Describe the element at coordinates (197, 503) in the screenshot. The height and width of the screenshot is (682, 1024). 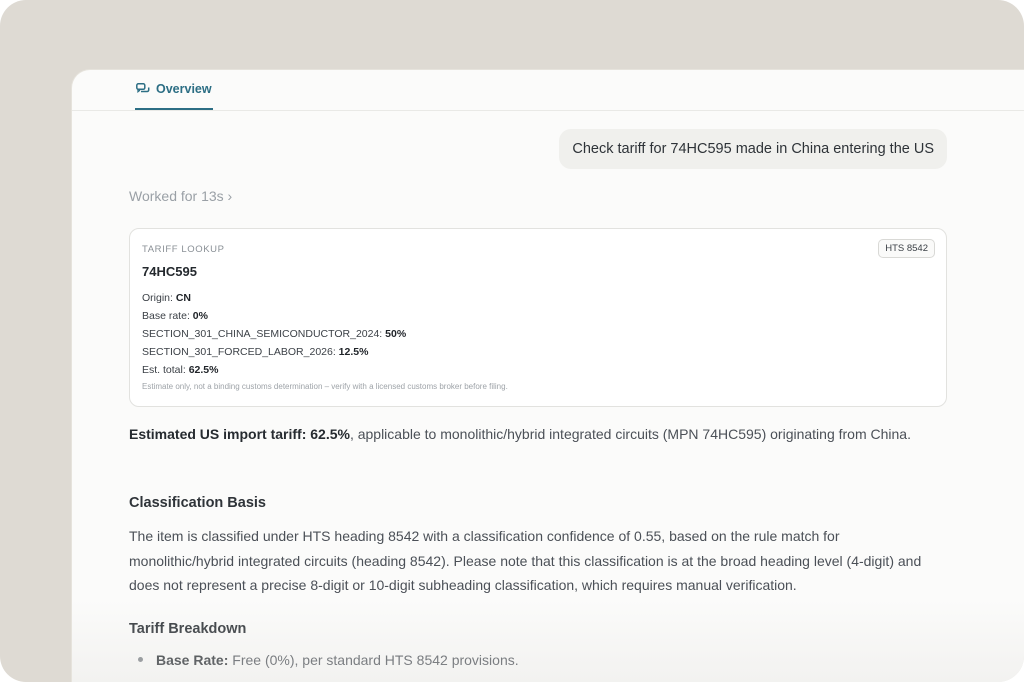
I see `classification-heading: Classification Basis` at that location.